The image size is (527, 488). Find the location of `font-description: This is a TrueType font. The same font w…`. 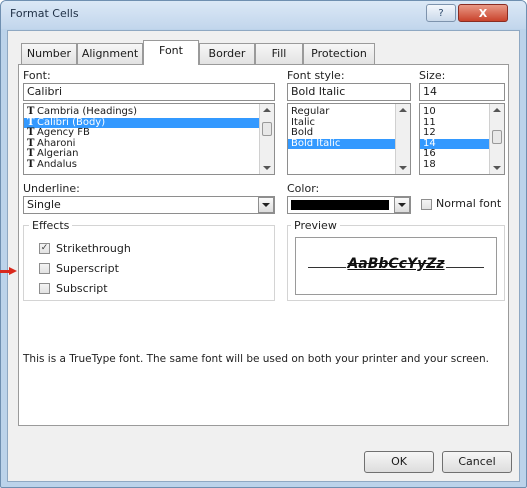

font-description: This is a TrueType font. The same font w… is located at coordinates (256, 359).